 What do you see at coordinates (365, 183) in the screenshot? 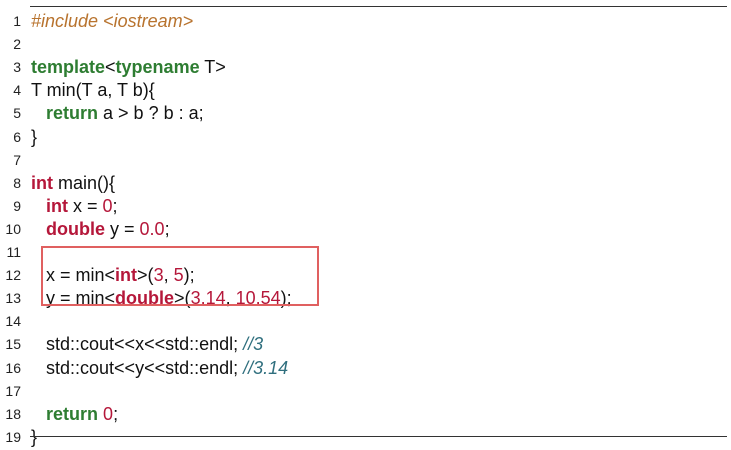
I see `code-line: 8 int main(){` at bounding box center [365, 183].